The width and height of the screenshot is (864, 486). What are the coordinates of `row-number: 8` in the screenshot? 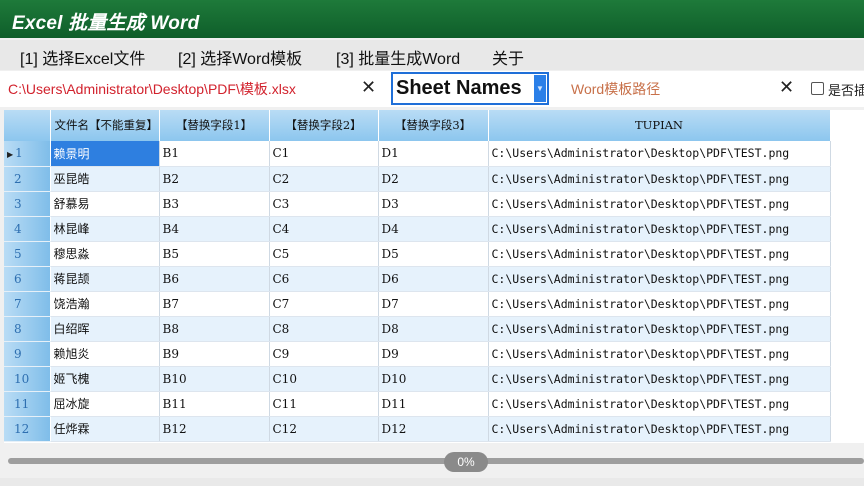 It's located at (27, 329).